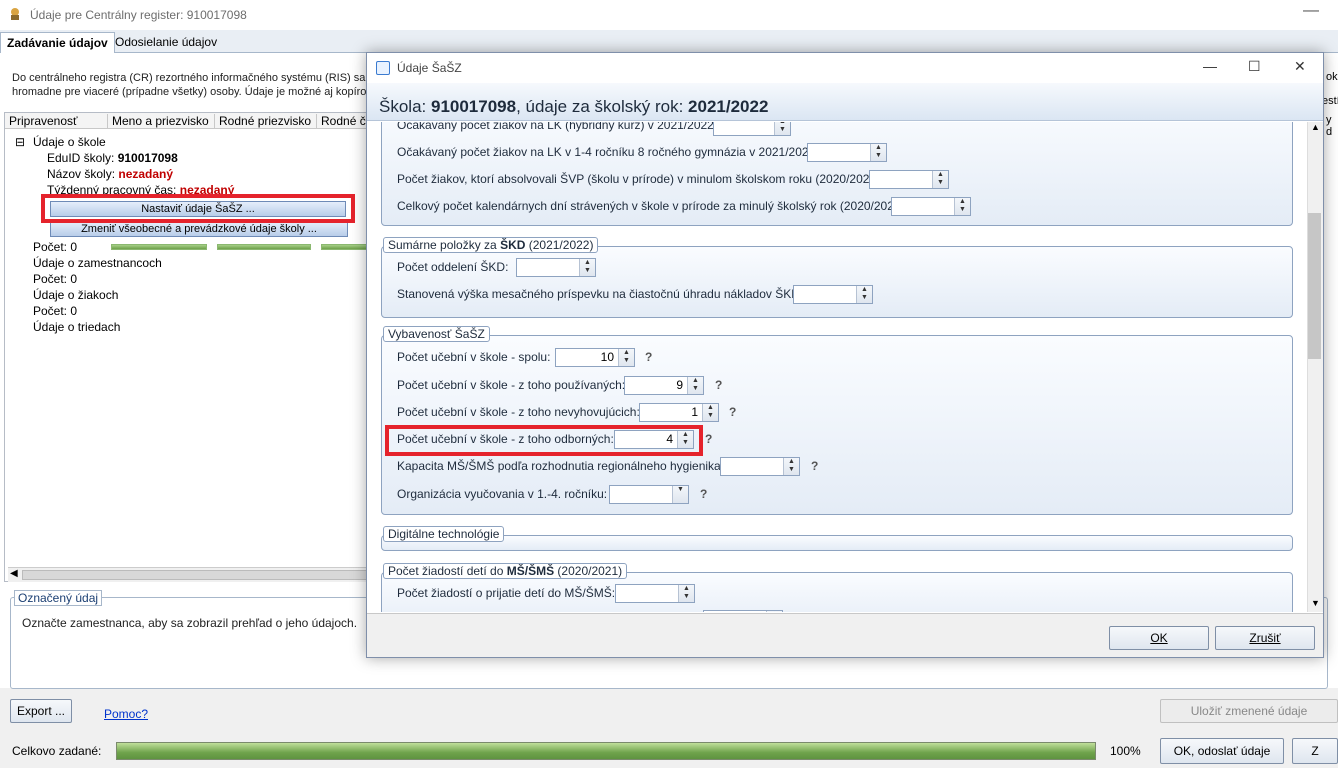  What do you see at coordinates (679, 412) in the screenshot?
I see `field-ucebne-nevyhovujuce-input: 1 ▲ ▼` at bounding box center [679, 412].